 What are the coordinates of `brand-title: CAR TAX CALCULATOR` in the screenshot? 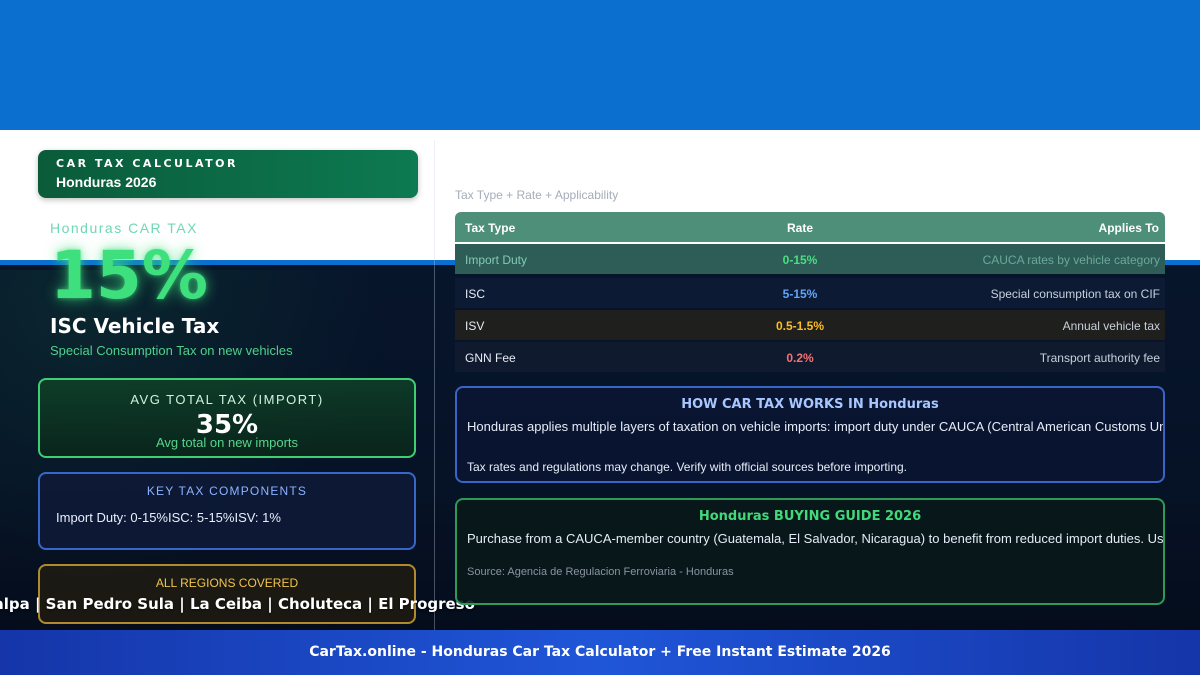 It's located at (147, 163).